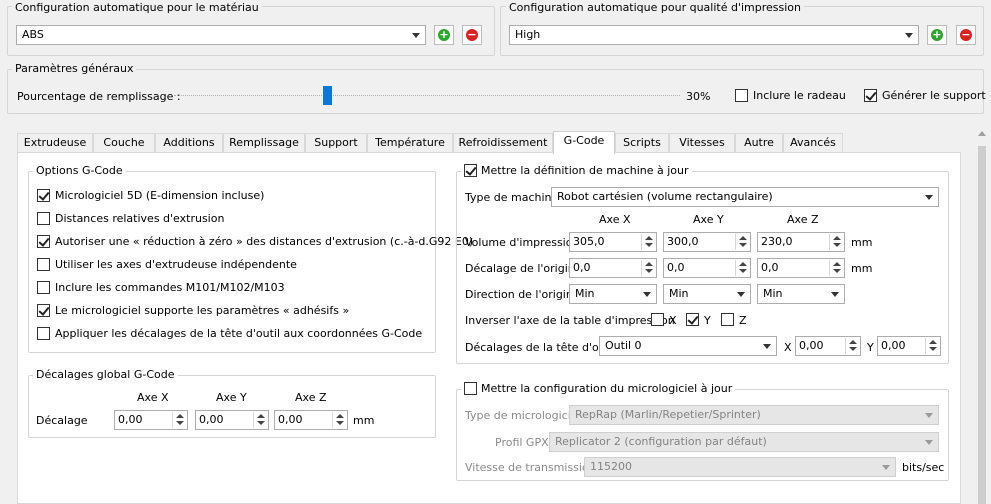 This screenshot has height=504, width=991. What do you see at coordinates (522, 442) in the screenshot?
I see `gpx-label: Profil GPX` at bounding box center [522, 442].